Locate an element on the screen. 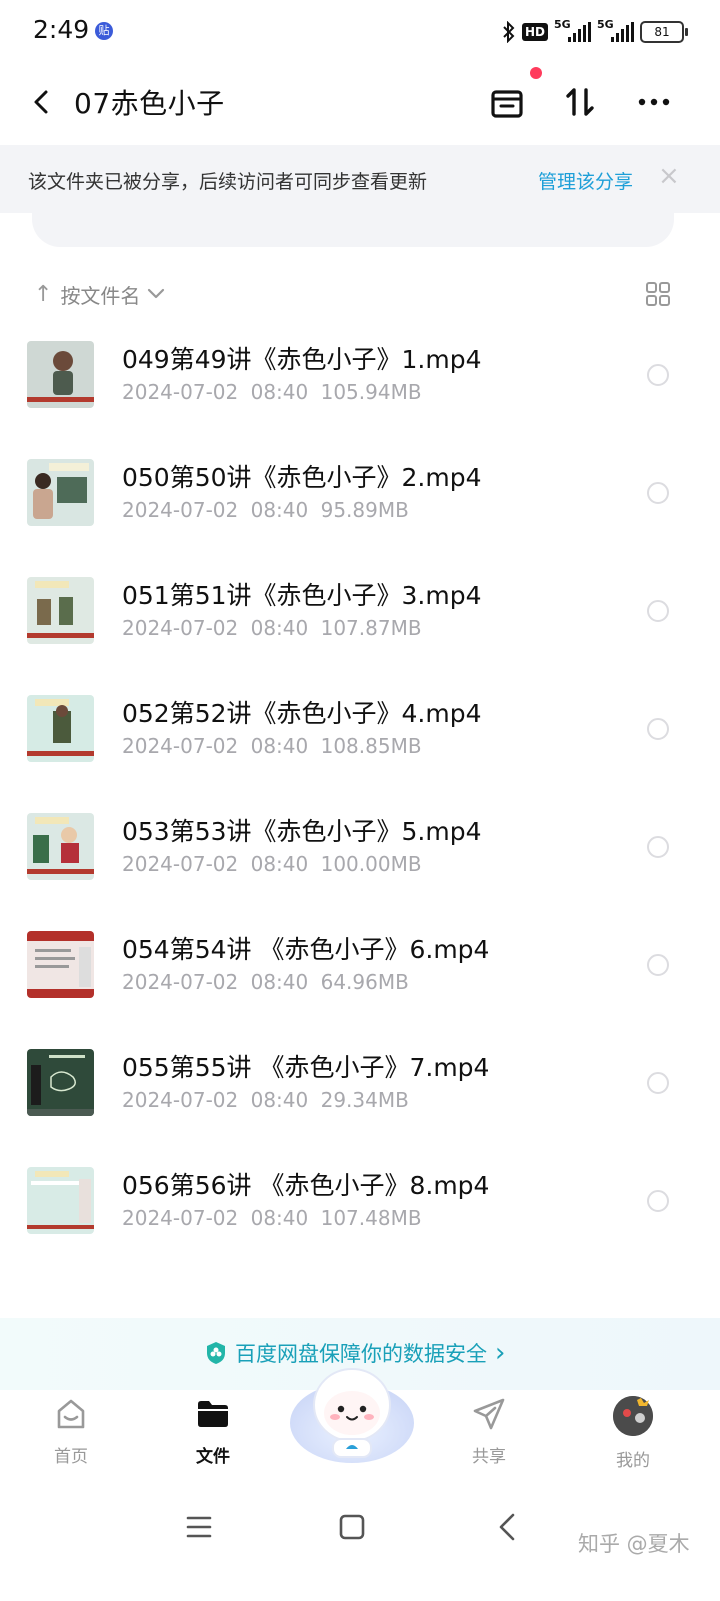 The width and height of the screenshot is (720, 1601). file-name: 056第56讲 《赤色小子》8.mp4 is located at coordinates (306, 1185).